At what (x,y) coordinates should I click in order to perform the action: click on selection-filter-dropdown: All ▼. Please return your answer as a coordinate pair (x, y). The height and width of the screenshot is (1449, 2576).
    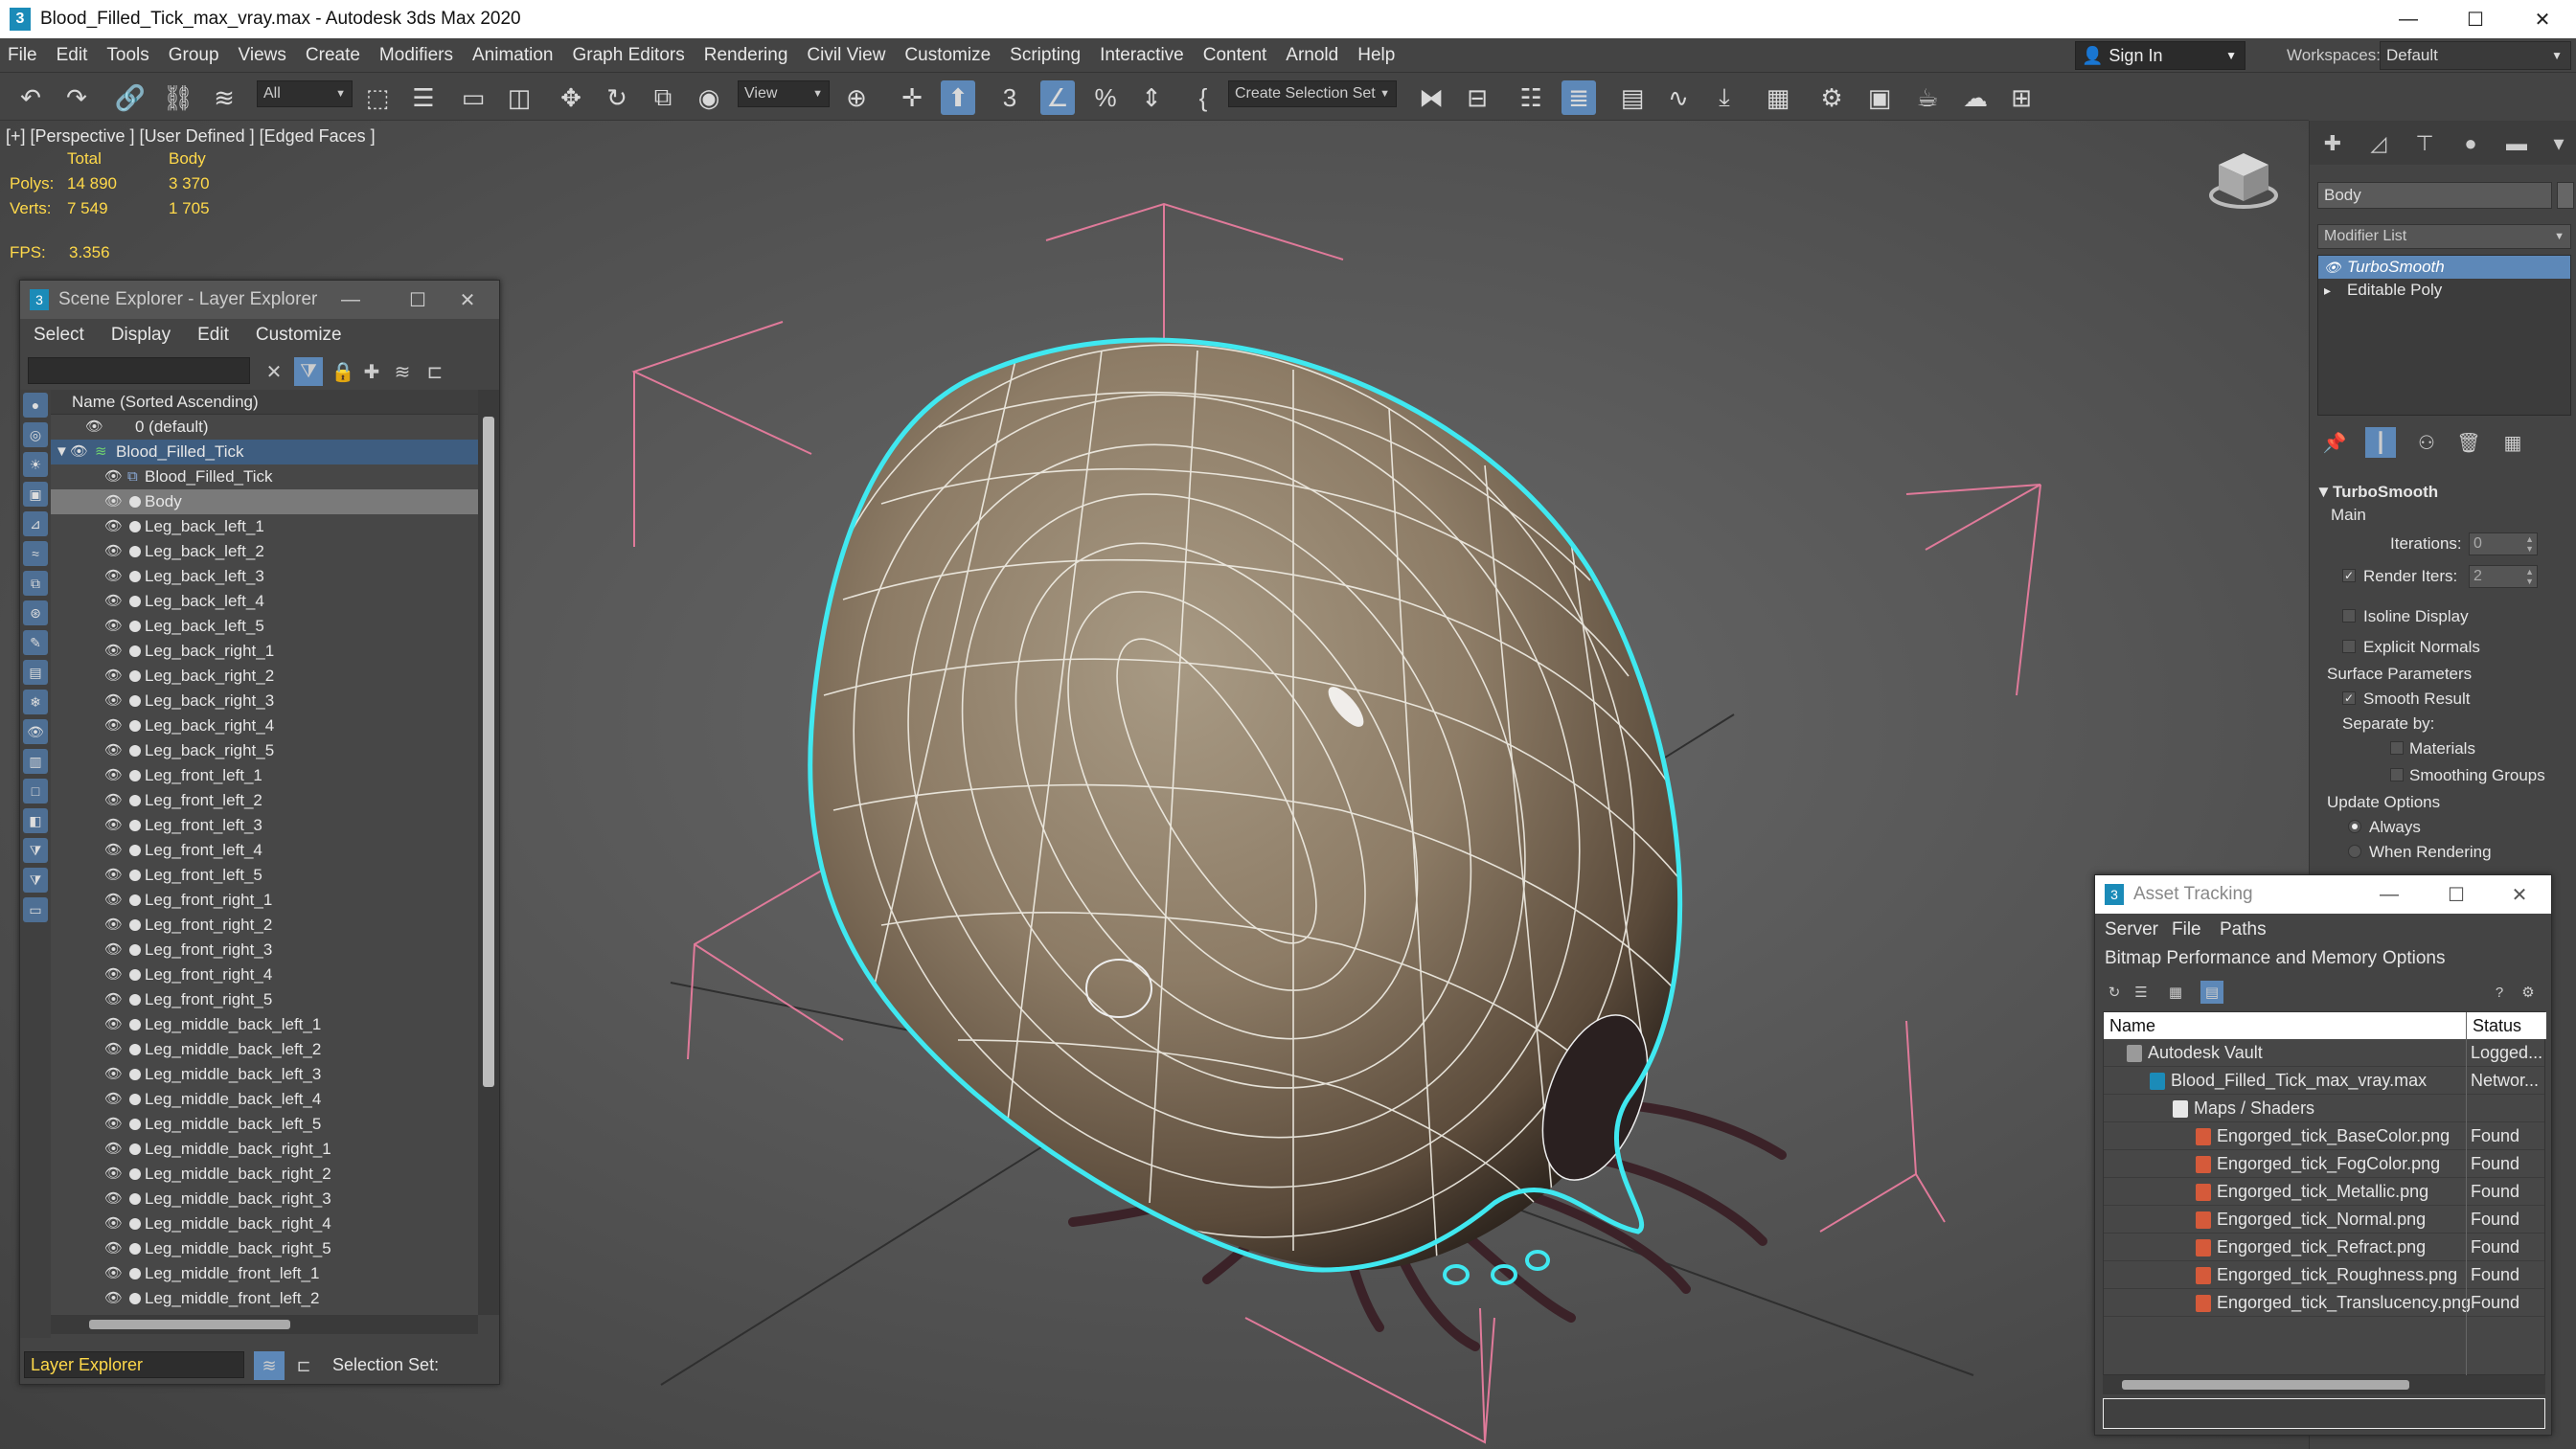
    Looking at the image, I should click on (305, 93).